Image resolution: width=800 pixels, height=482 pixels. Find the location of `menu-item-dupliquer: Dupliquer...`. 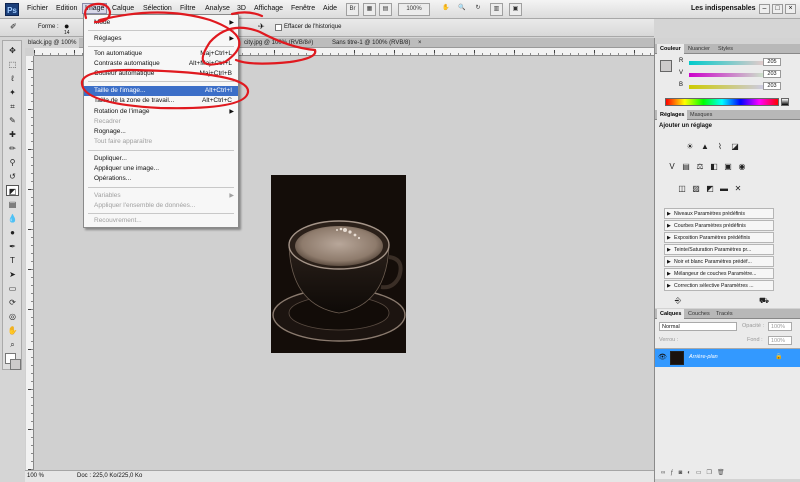

menu-item-dupliquer: Dupliquer... is located at coordinates (161, 159).